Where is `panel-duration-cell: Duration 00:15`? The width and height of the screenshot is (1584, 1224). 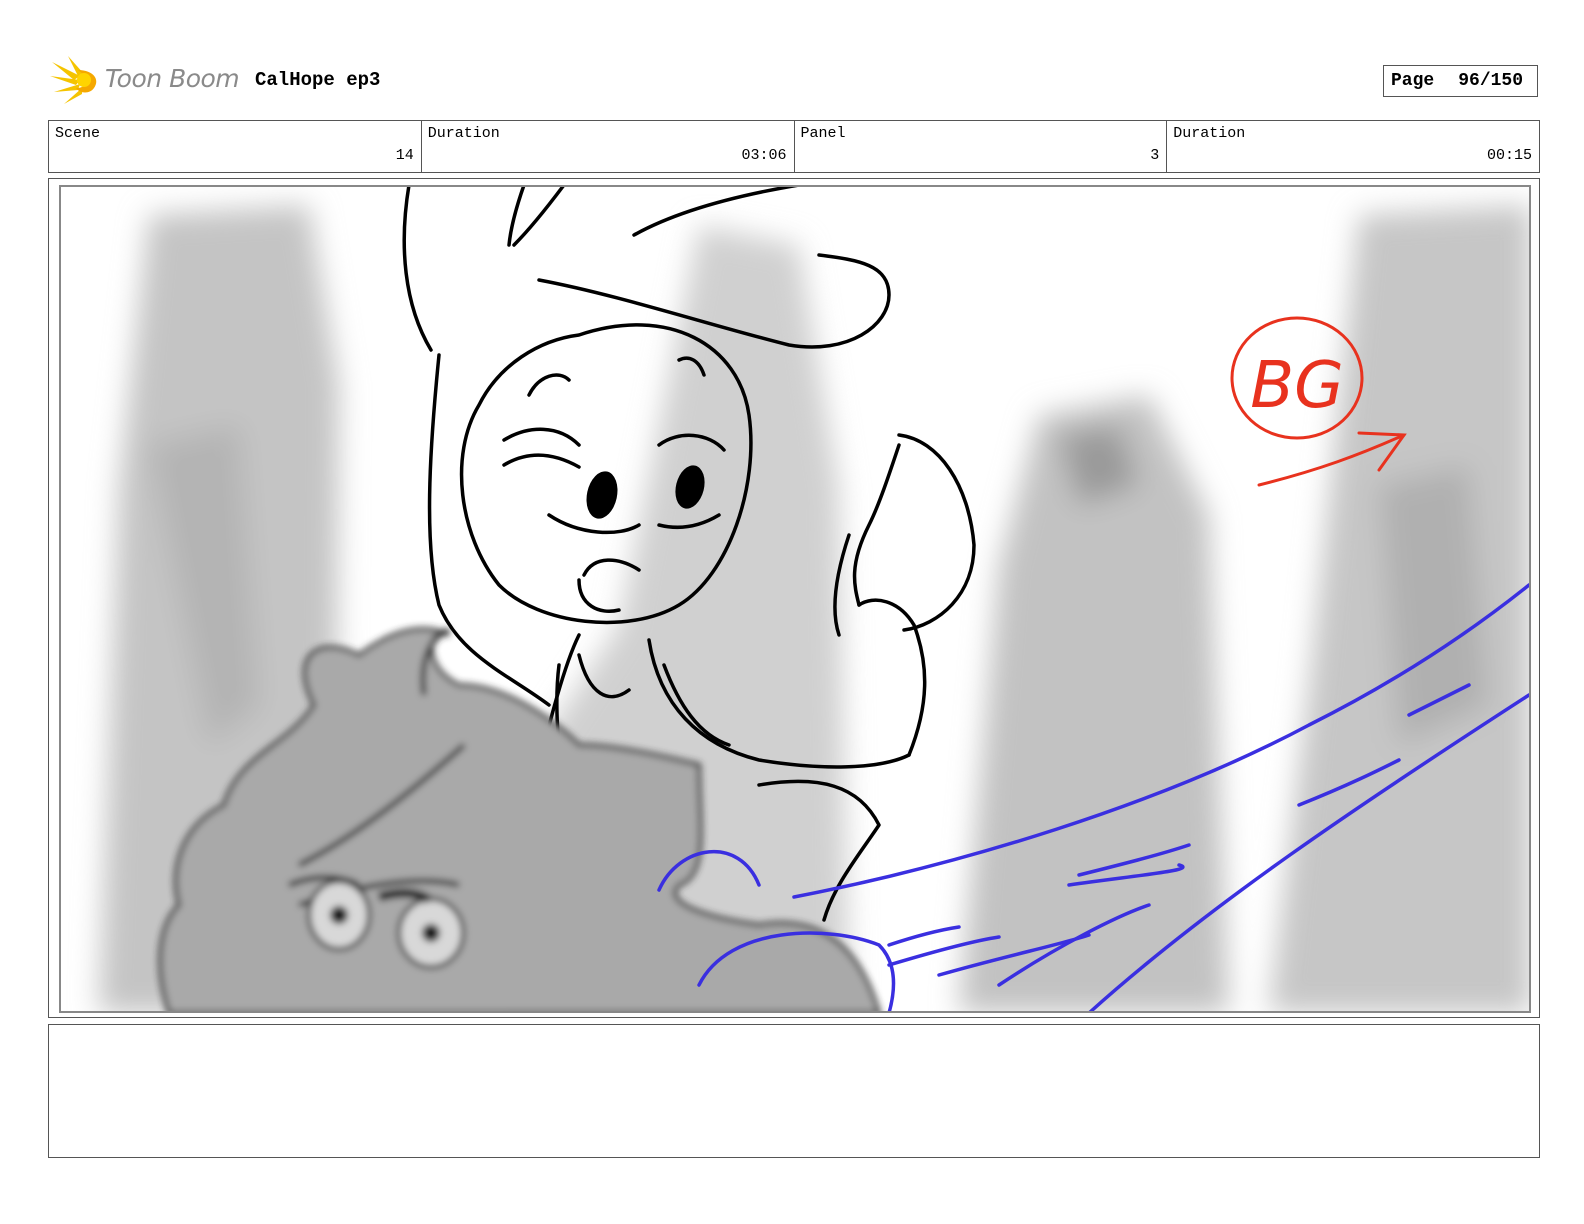 panel-duration-cell: Duration 00:15 is located at coordinates (1353, 146).